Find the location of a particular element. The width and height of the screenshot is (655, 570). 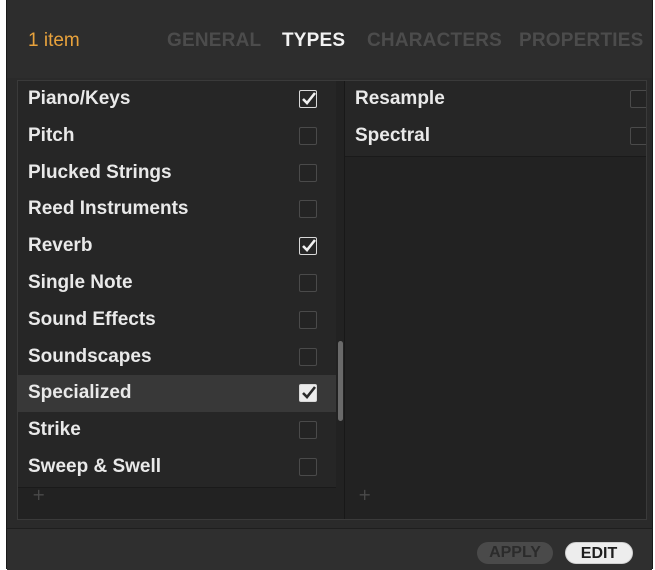

list-item-label: Piano/Keys is located at coordinates (79, 98).